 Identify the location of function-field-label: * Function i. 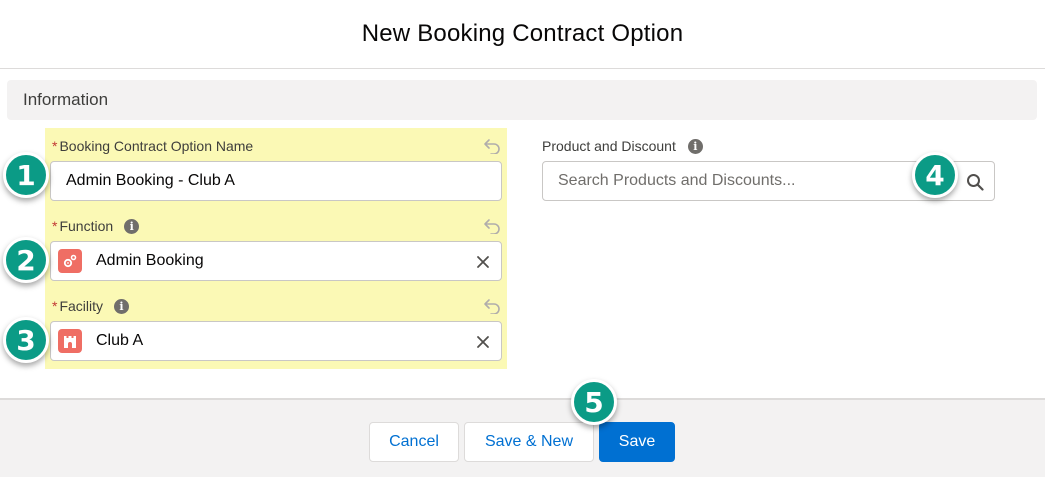
(96, 226).